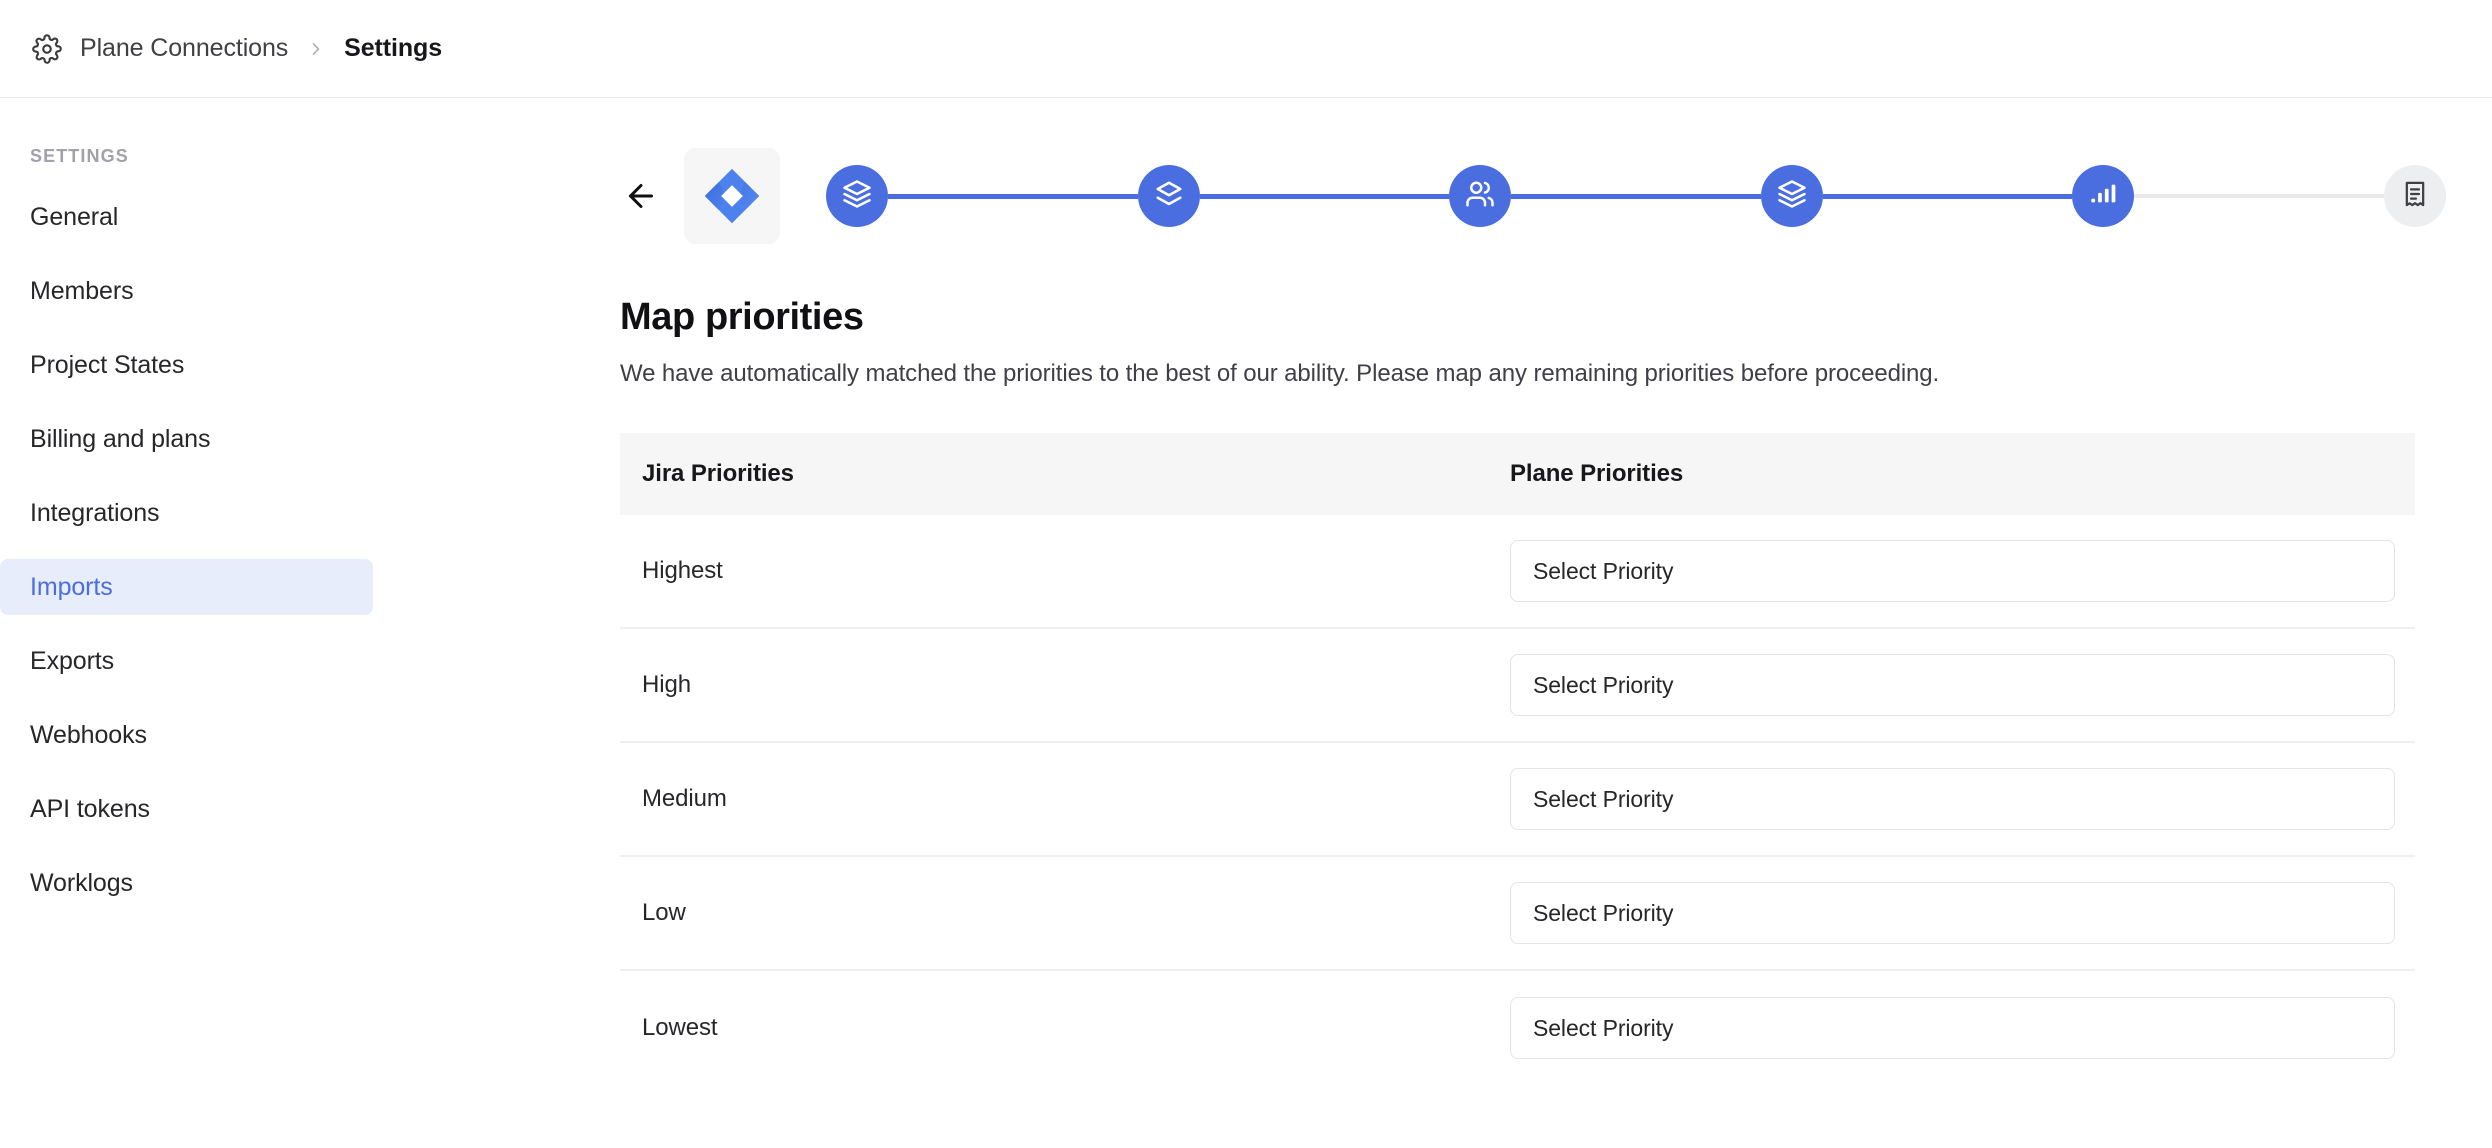 The image size is (2492, 1148). Describe the element at coordinates (47, 49) in the screenshot. I see `gear-icon` at that location.